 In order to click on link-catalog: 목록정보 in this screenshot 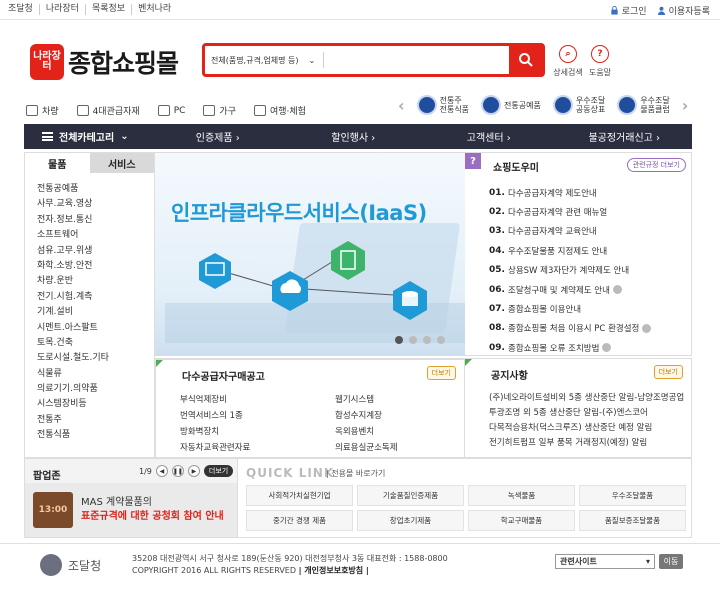, I will do `click(109, 9)`.